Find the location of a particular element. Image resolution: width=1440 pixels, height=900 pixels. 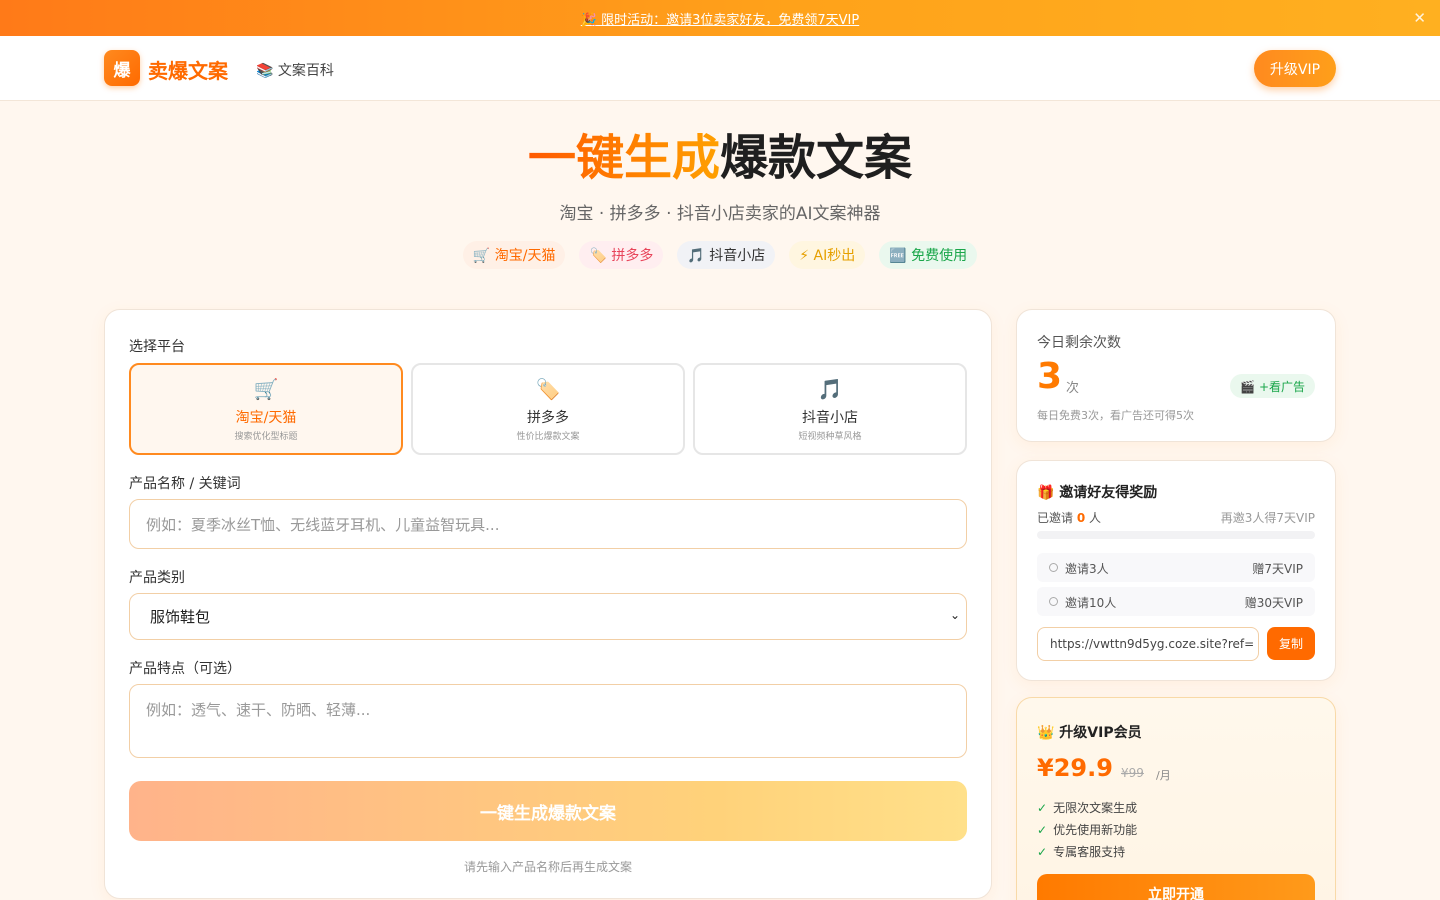

music-note-icon: 🎵 is located at coordinates (830, 389).